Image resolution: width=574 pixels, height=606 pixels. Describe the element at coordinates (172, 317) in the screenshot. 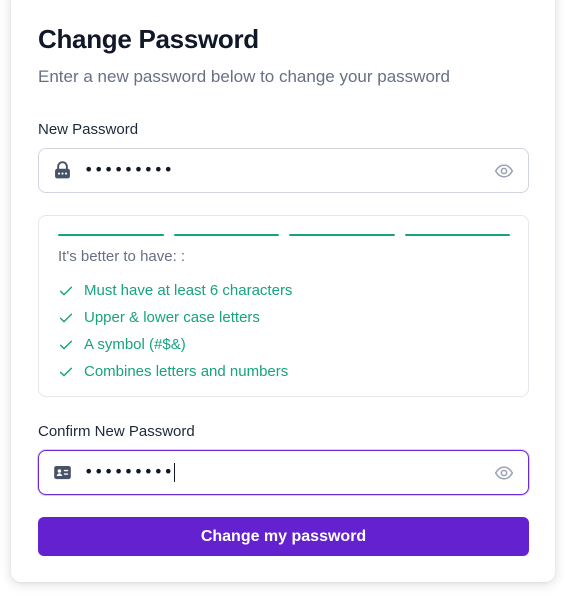

I see `requirement-label: Upper & lower case letters` at that location.